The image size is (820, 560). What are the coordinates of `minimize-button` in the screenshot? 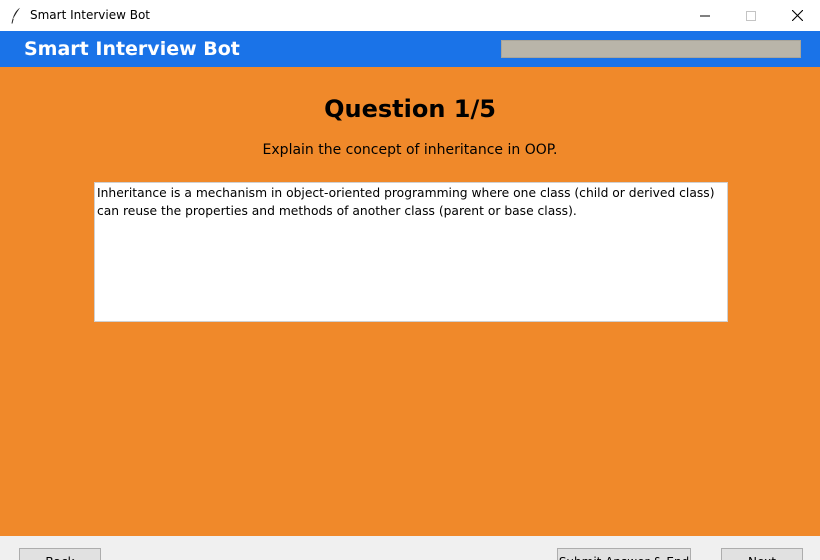 It's located at (705, 15).